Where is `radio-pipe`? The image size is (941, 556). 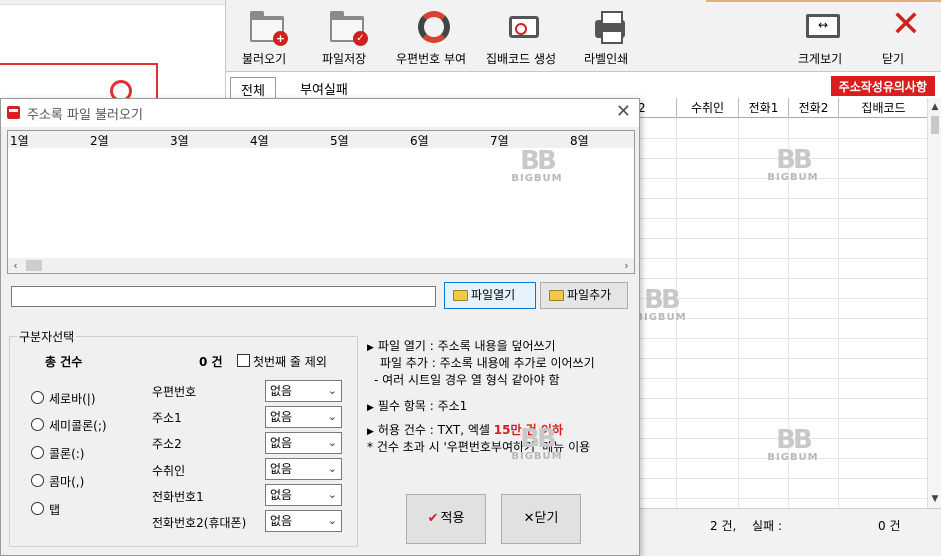 radio-pipe is located at coordinates (37, 397).